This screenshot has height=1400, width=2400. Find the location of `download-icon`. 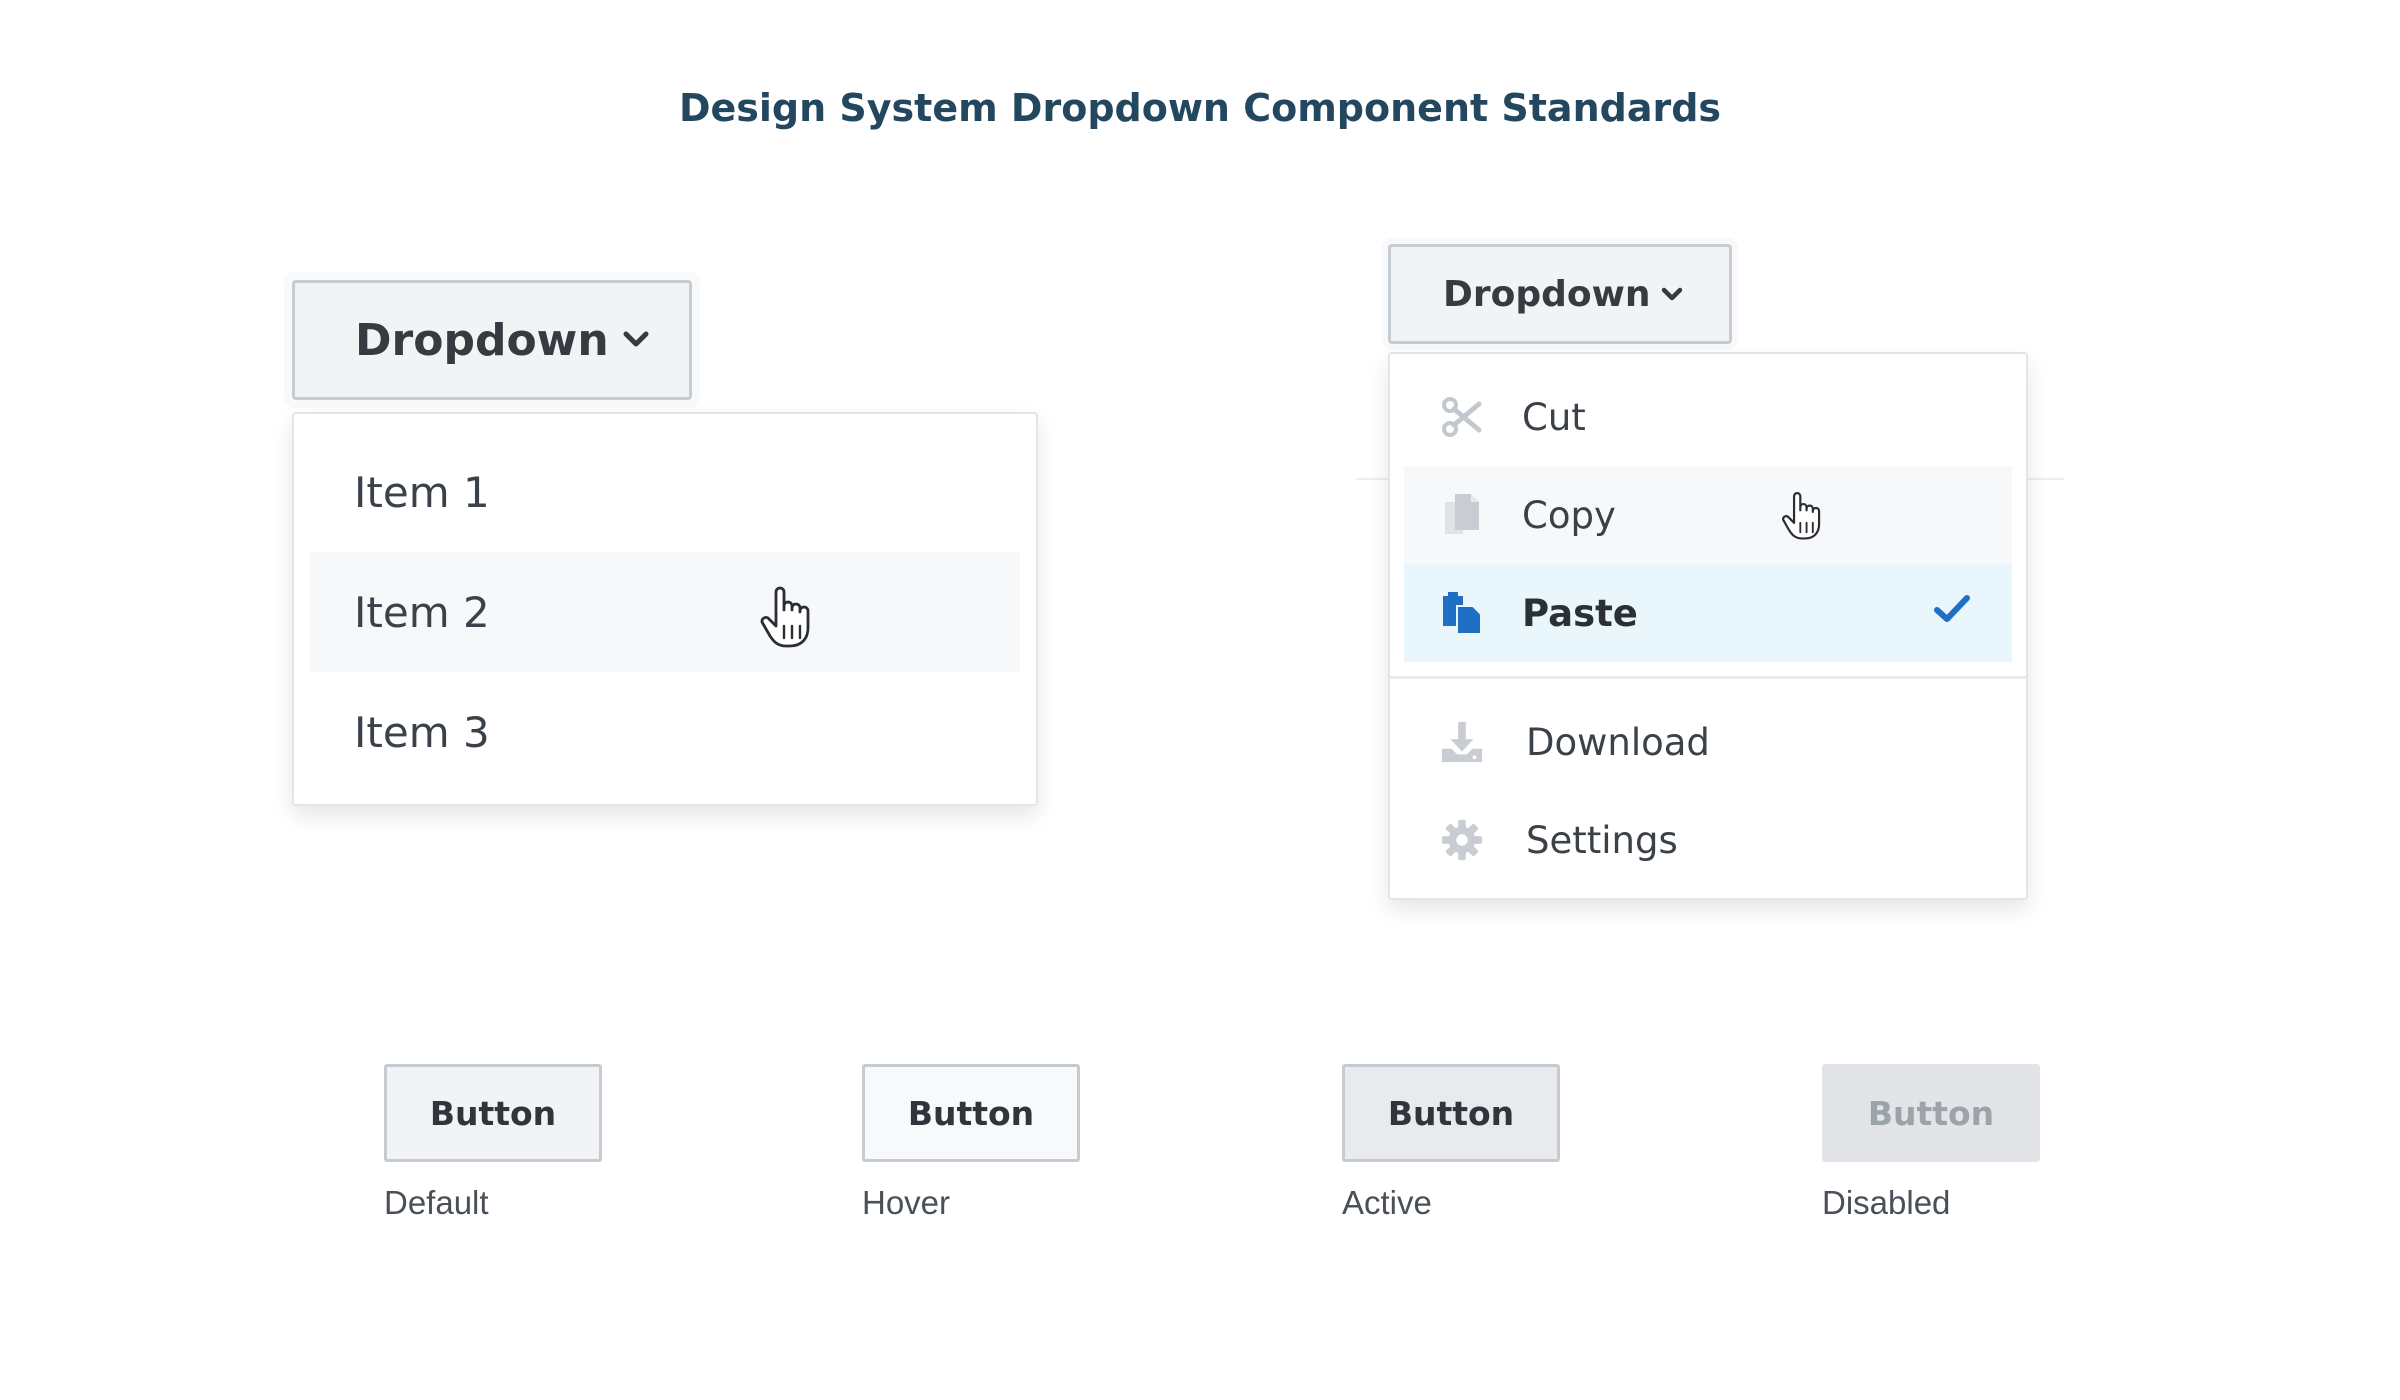

download-icon is located at coordinates (1462, 742).